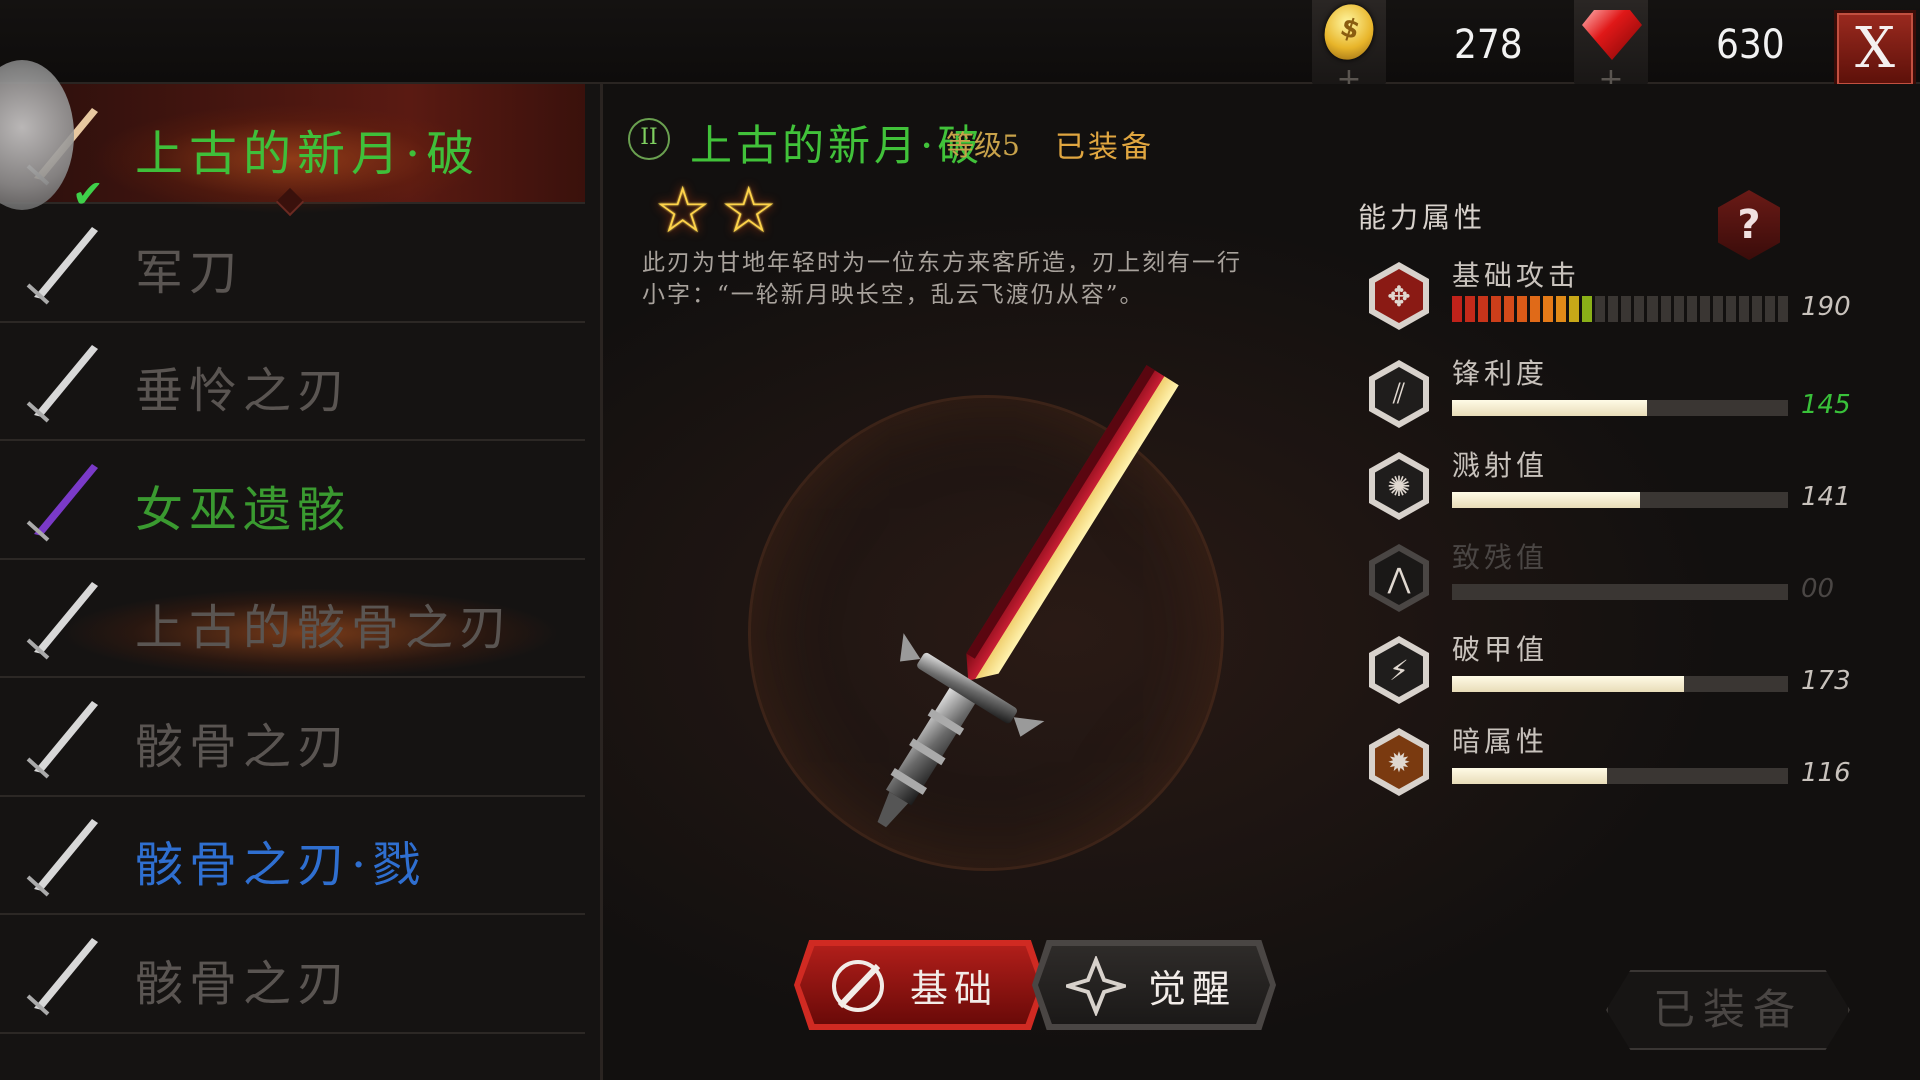  I want to click on stat-value: 145, so click(1826, 405).